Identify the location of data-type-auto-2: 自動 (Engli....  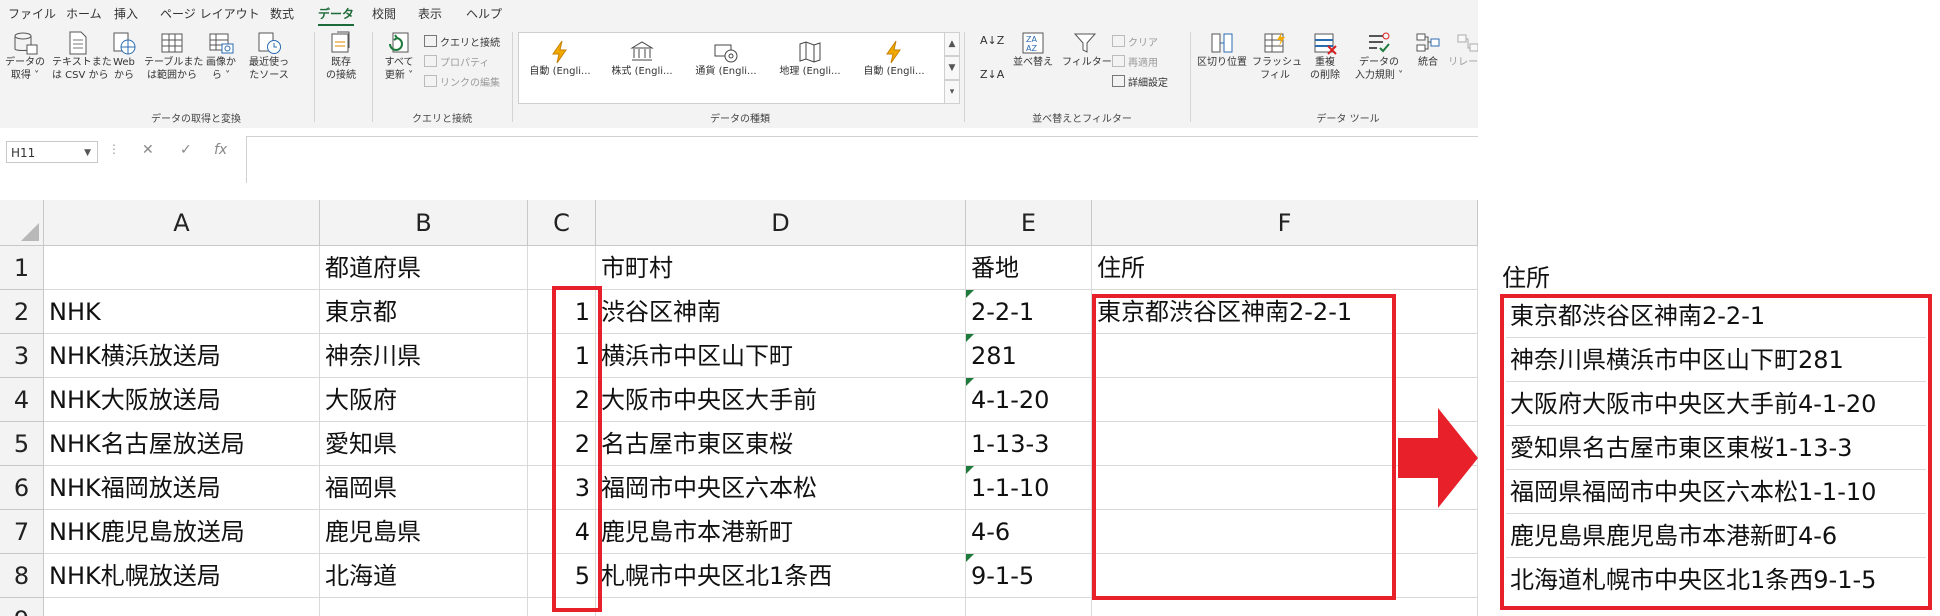
(894, 58).